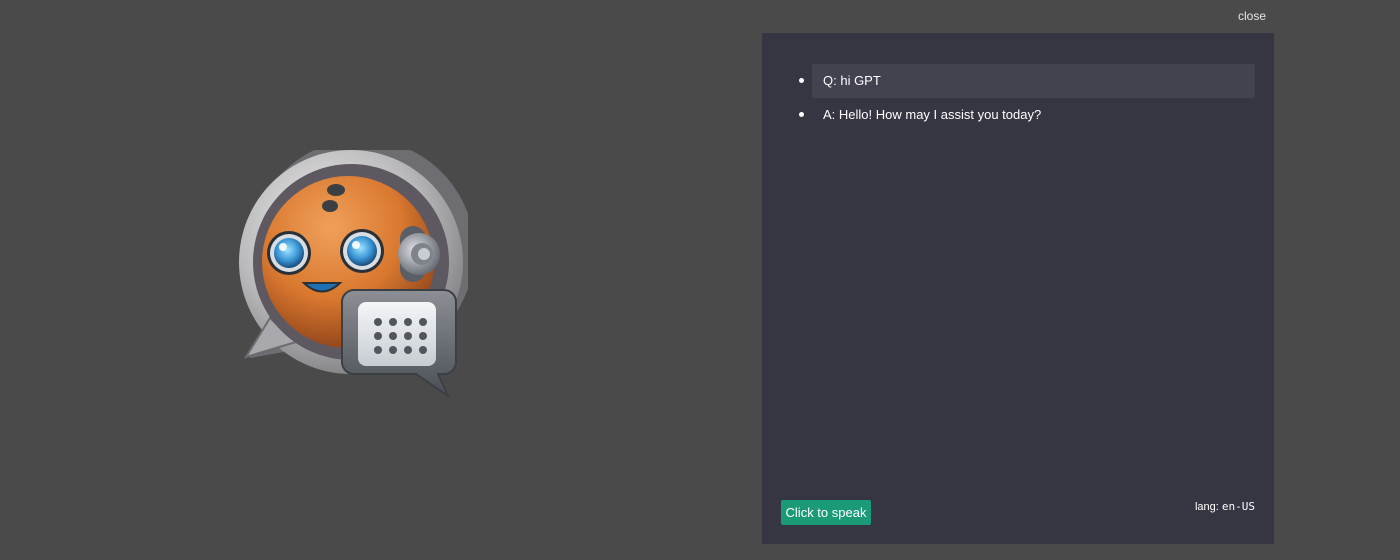 The height and width of the screenshot is (560, 1400). Describe the element at coordinates (932, 114) in the screenshot. I see `message-text: A: Hello! How may I assist you today?` at that location.